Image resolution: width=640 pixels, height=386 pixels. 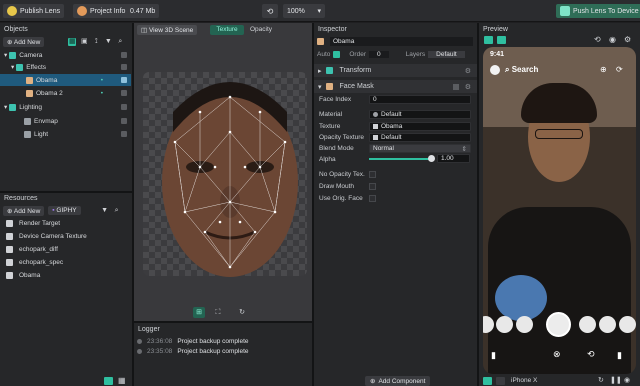 I want to click on mesh-view-icon: ⊞, so click(x=199, y=312).